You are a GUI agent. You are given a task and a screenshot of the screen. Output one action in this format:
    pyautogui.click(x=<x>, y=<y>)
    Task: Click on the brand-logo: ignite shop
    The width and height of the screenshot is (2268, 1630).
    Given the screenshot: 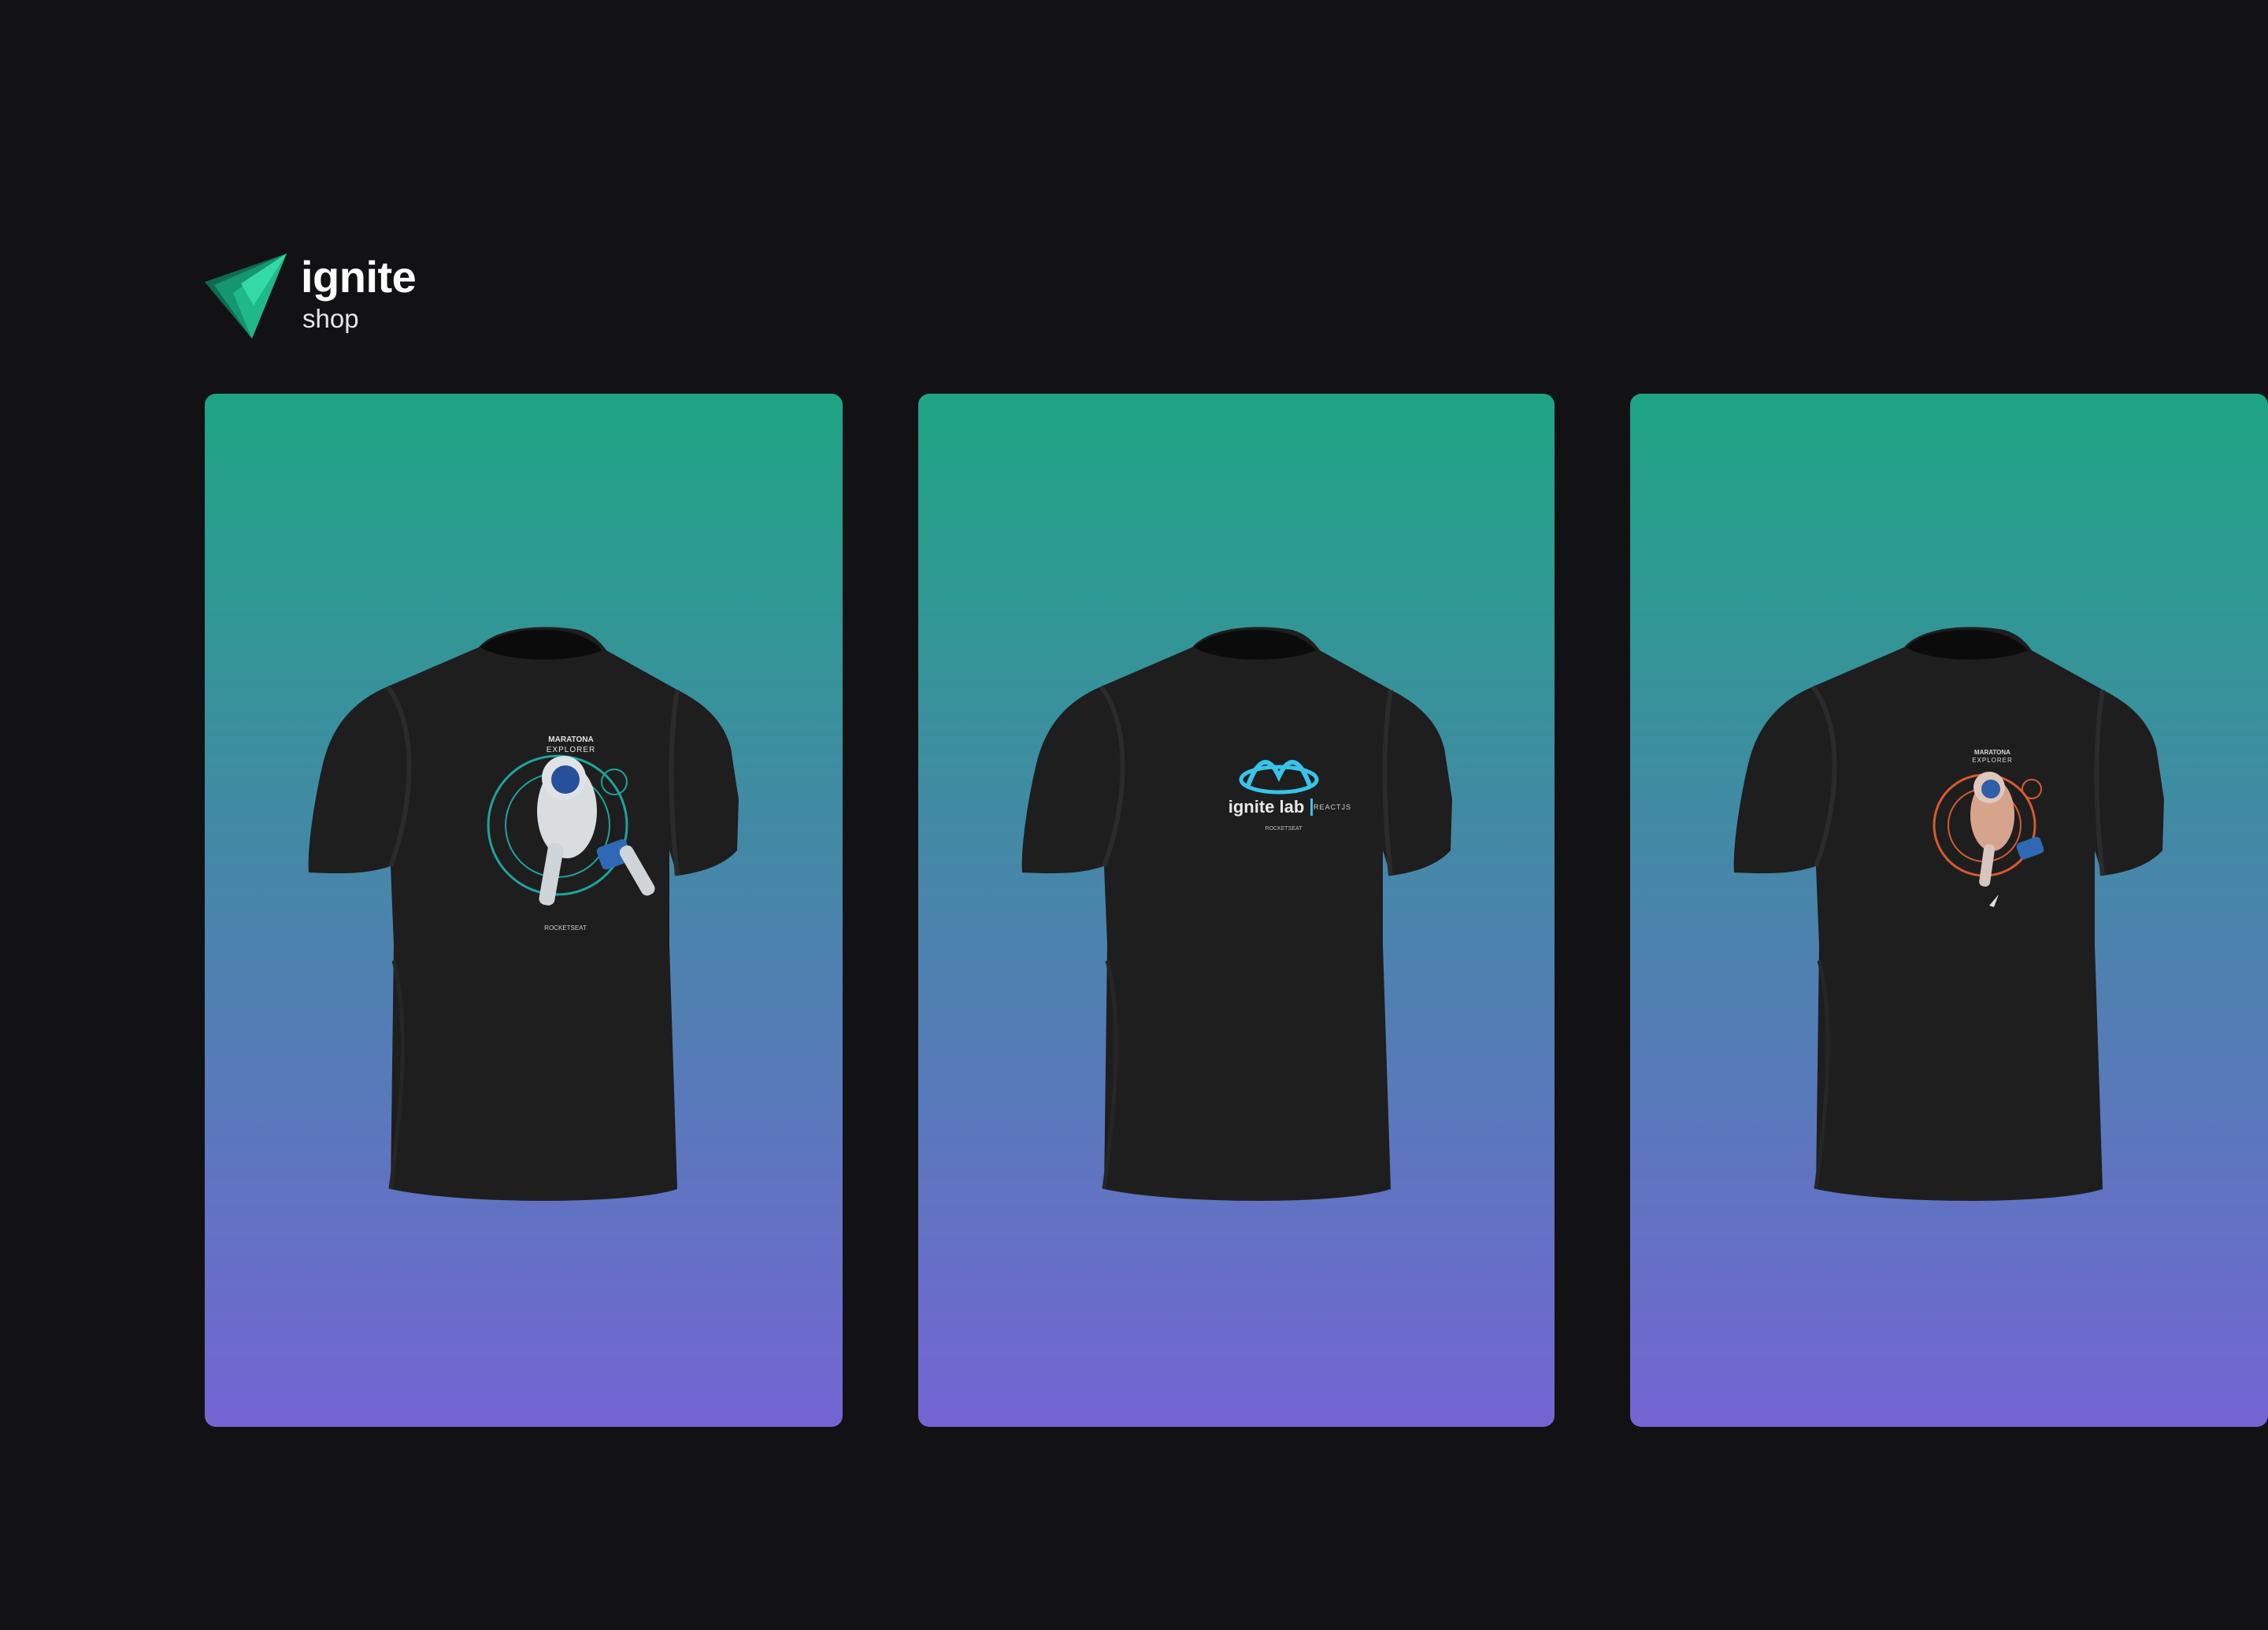 What is the action you would take?
    pyautogui.click(x=323, y=297)
    